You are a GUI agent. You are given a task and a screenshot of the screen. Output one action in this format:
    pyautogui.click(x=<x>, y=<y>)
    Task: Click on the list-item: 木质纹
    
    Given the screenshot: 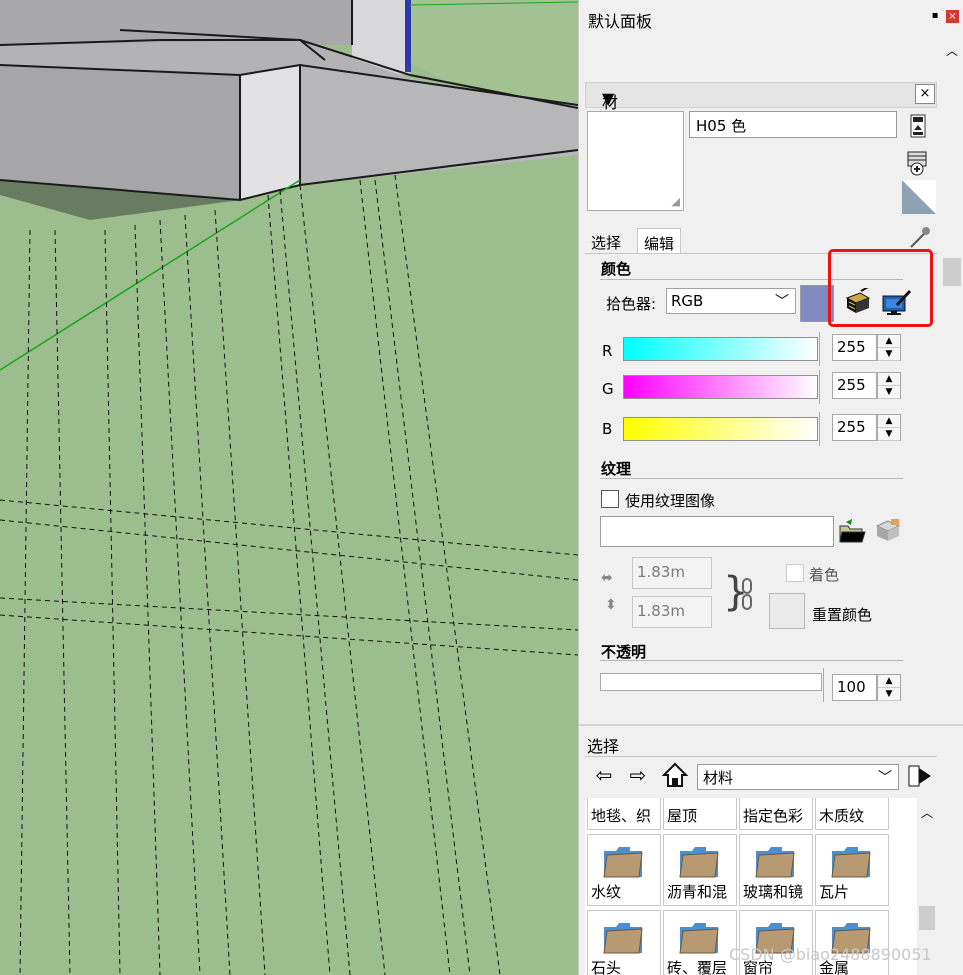 What is the action you would take?
    pyautogui.click(x=852, y=814)
    